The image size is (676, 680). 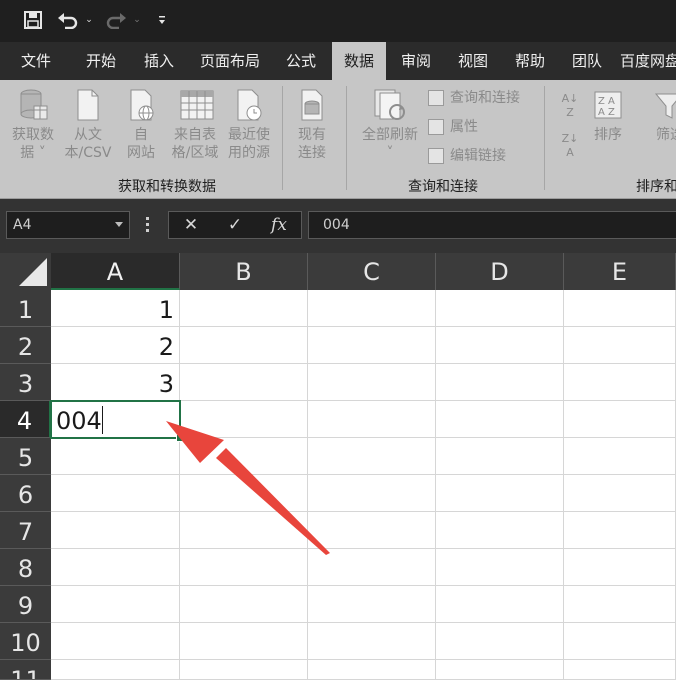 What do you see at coordinates (279, 225) in the screenshot?
I see `insert-function-button: fx` at bounding box center [279, 225].